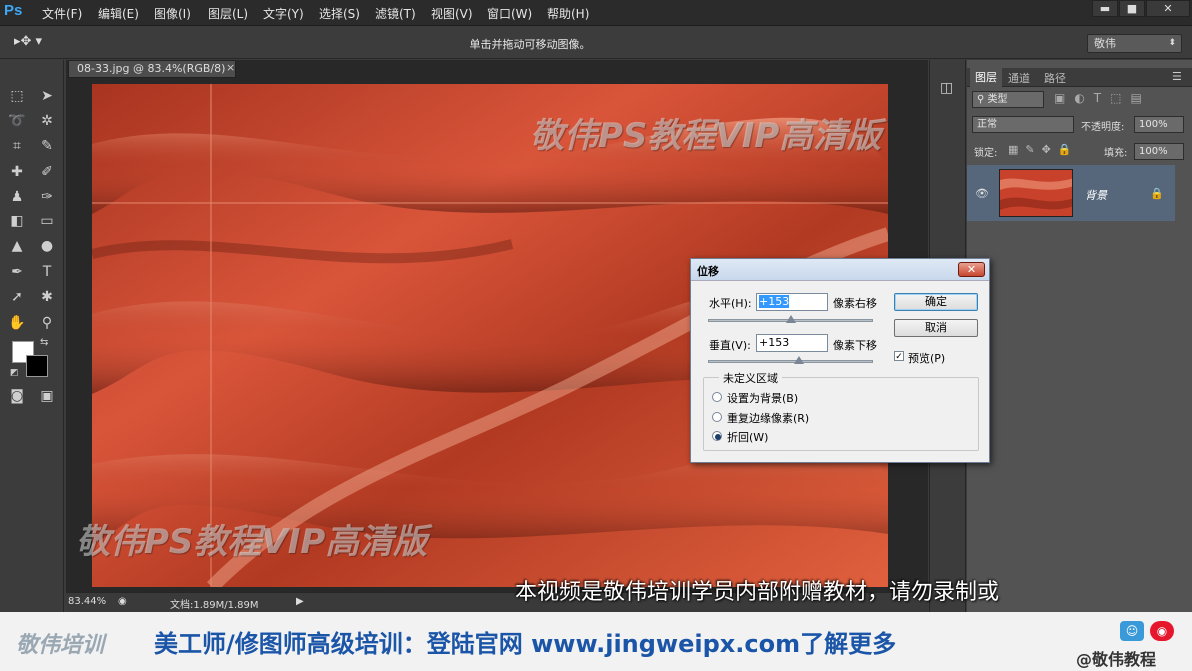 Image resolution: width=1192 pixels, height=671 pixels. What do you see at coordinates (300, 601) in the screenshot?
I see `status-menu-arrow-icon: ▶` at bounding box center [300, 601].